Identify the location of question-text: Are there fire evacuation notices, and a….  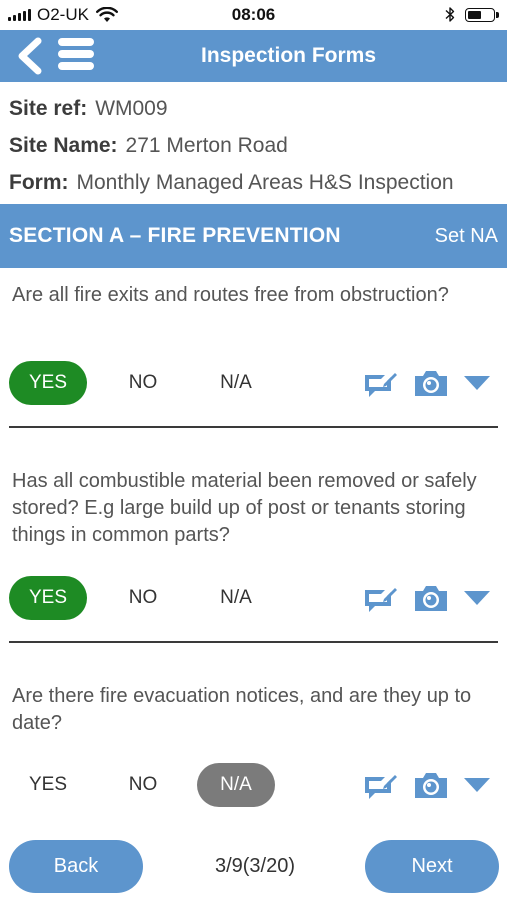
(242, 709).